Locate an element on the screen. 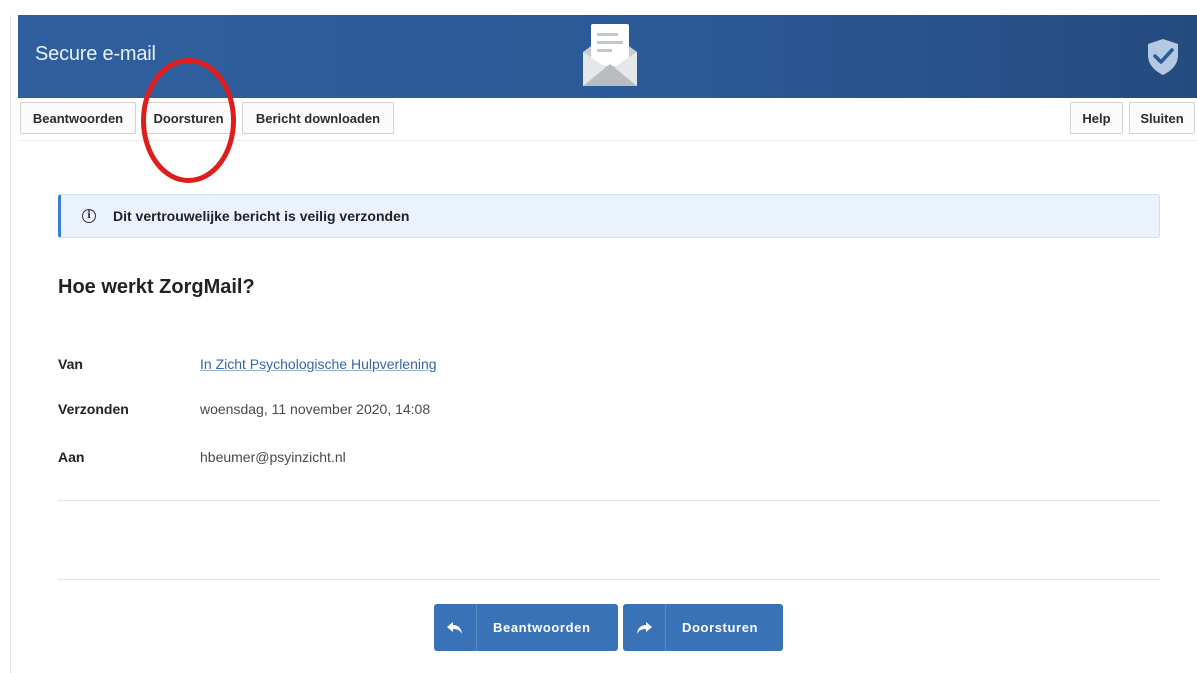  sent-value: woensdag, 11 november 2020, 14:08 is located at coordinates (315, 409).